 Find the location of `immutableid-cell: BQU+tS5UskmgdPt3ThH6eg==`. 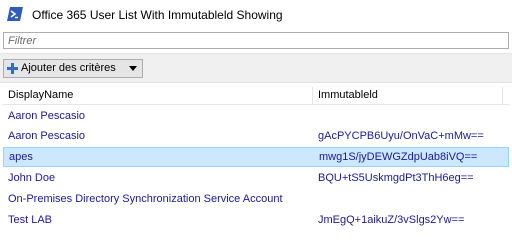

immutableid-cell: BQU+tS5UskmgdPt3ThH6eg== is located at coordinates (396, 178).